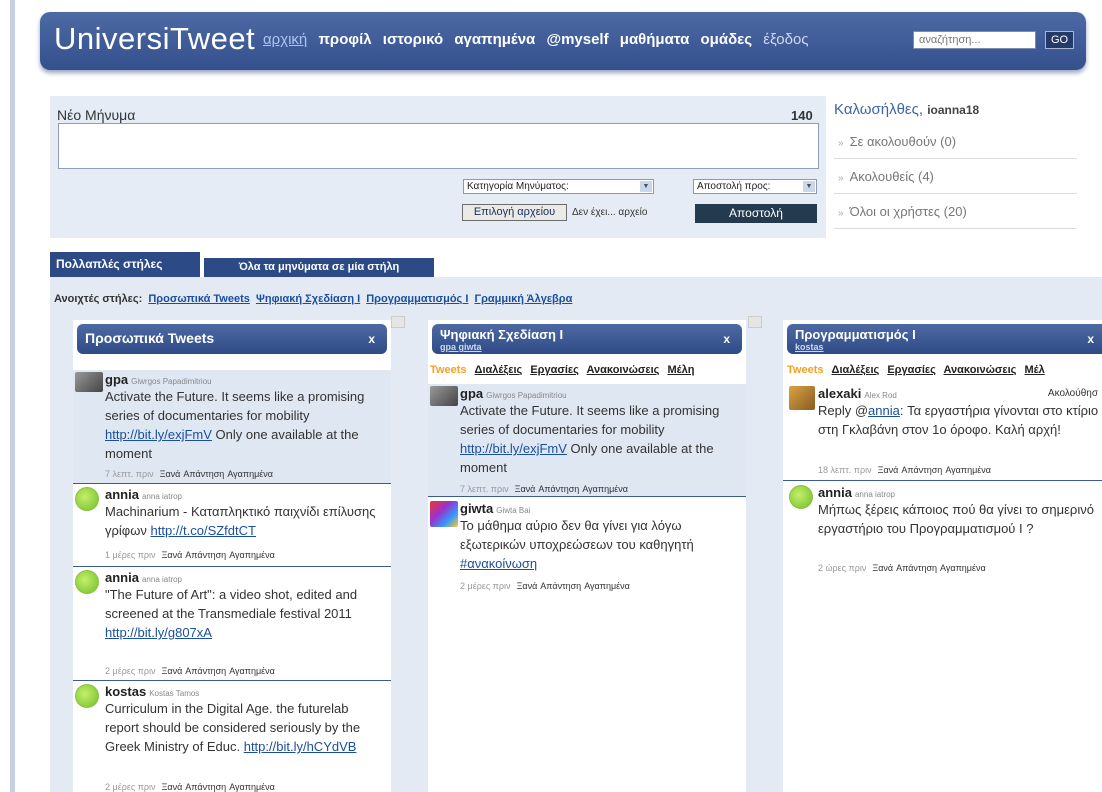 The width and height of the screenshot is (1102, 792). I want to click on following-link: » Ακολουθείς (4), so click(955, 176).